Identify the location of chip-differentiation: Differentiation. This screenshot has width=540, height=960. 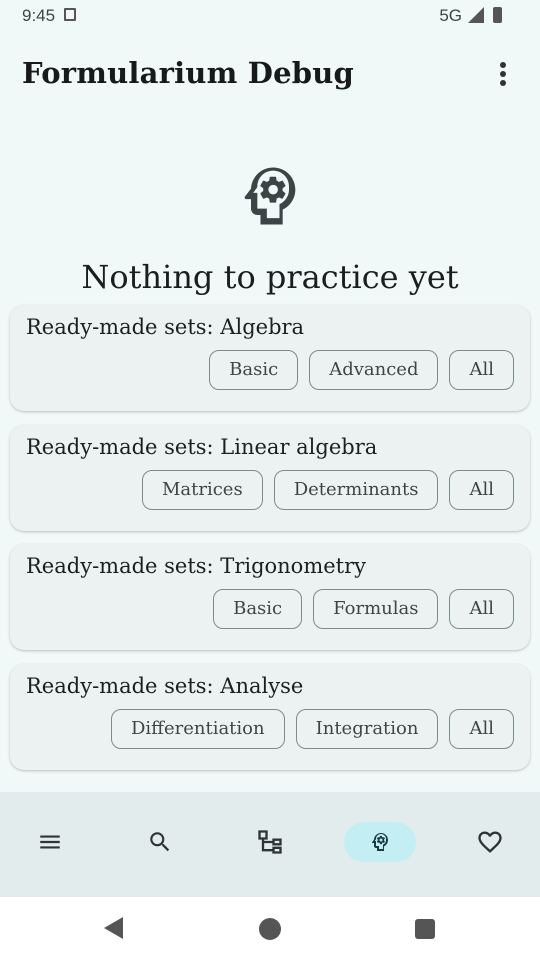
(197, 729).